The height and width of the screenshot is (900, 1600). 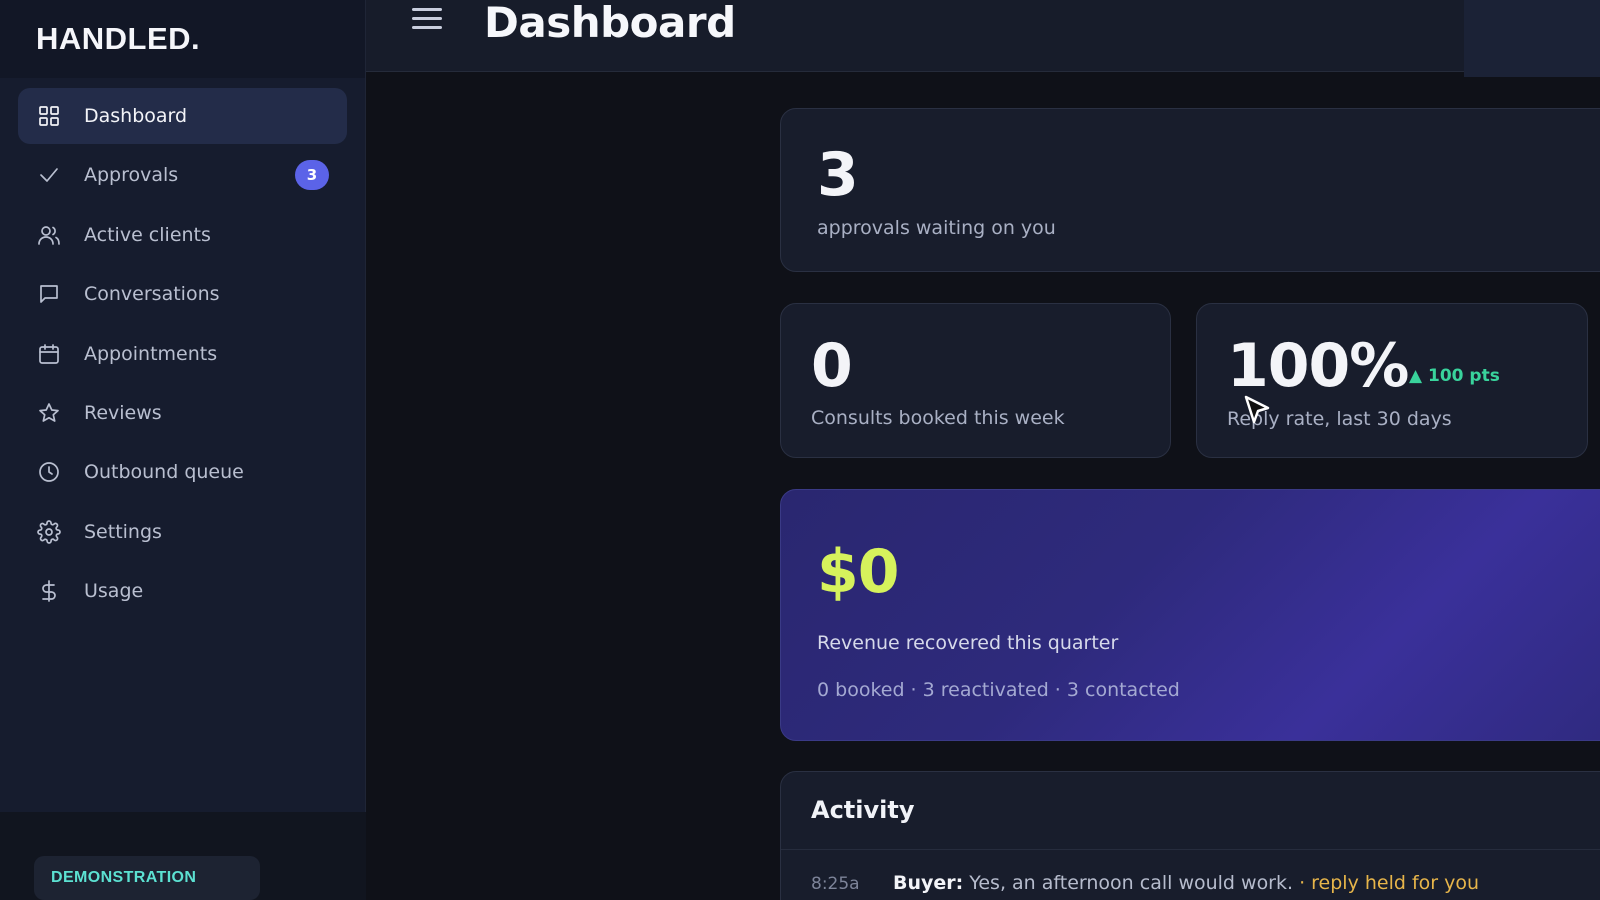 What do you see at coordinates (114, 591) in the screenshot?
I see `sidebar-item-label: Usage` at bounding box center [114, 591].